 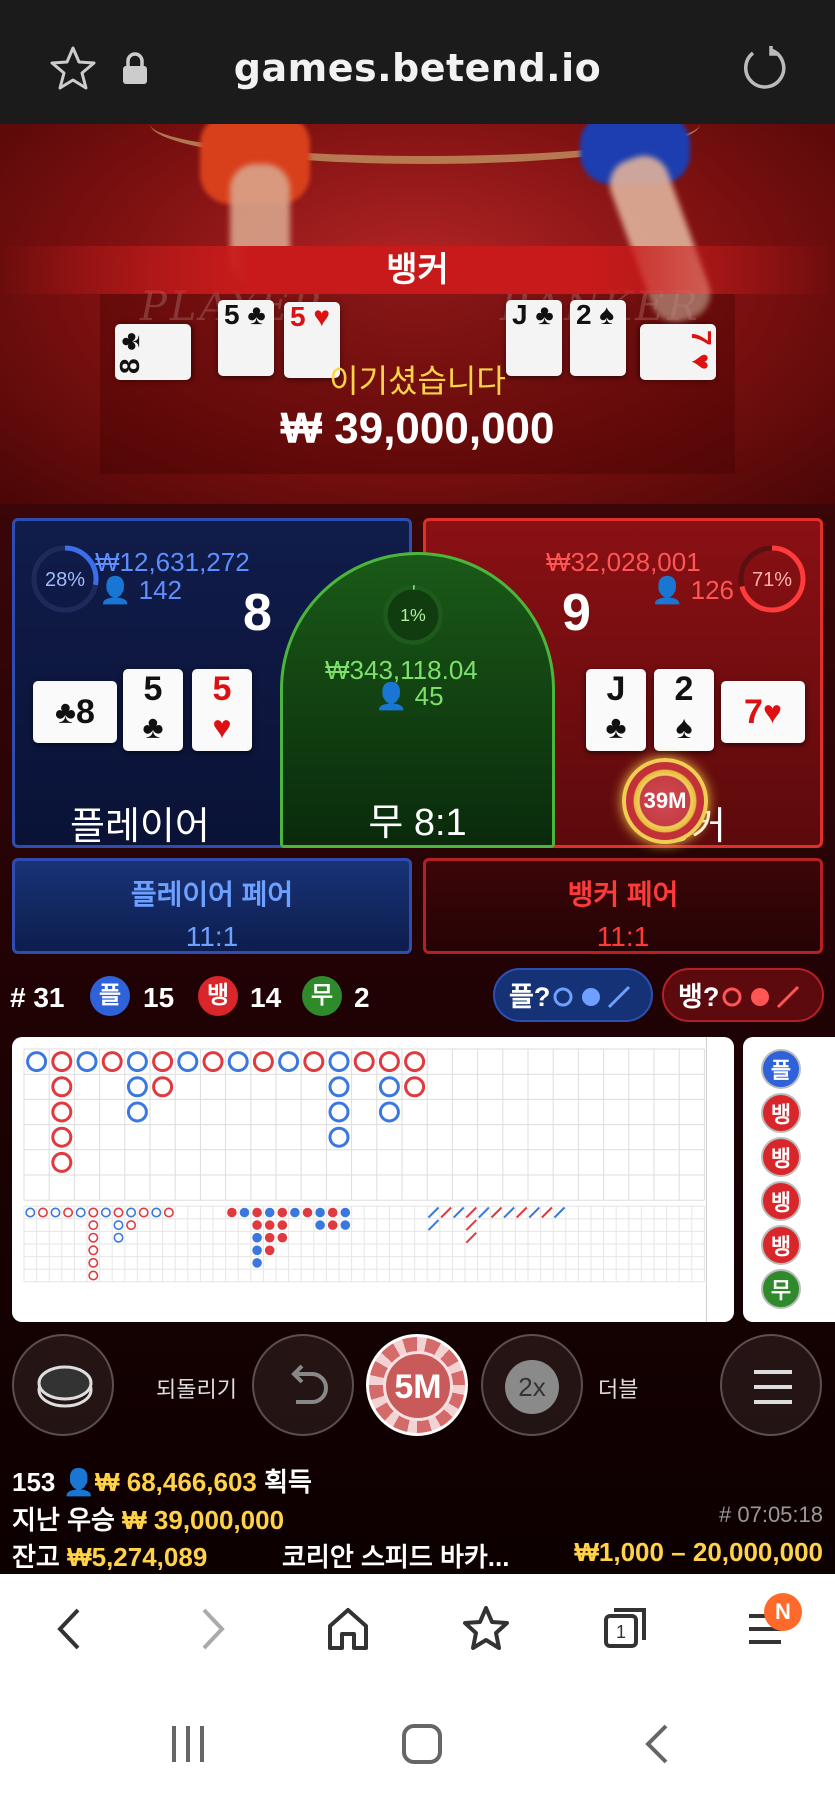 I want to click on reload-icon, so click(x=764, y=67).